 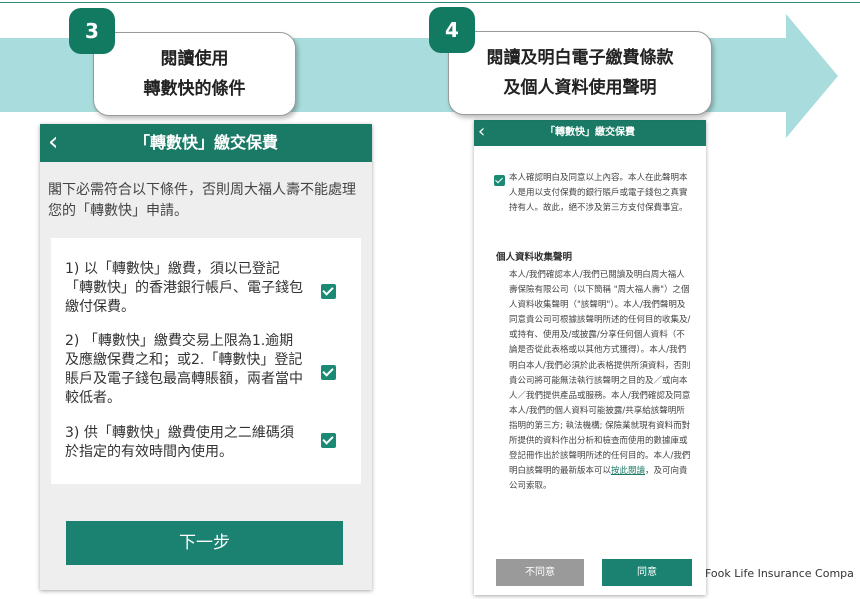 I want to click on disagree-button: 不同意, so click(x=540, y=572).